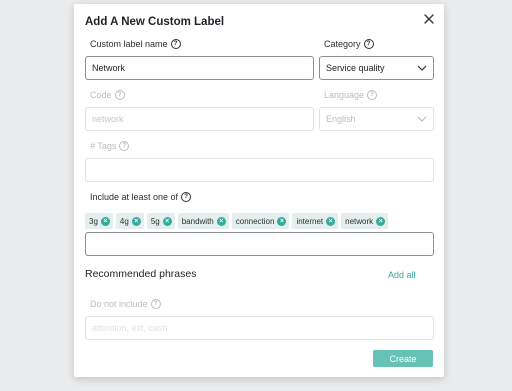  What do you see at coordinates (199, 119) in the screenshot?
I see `code-input: network` at bounding box center [199, 119].